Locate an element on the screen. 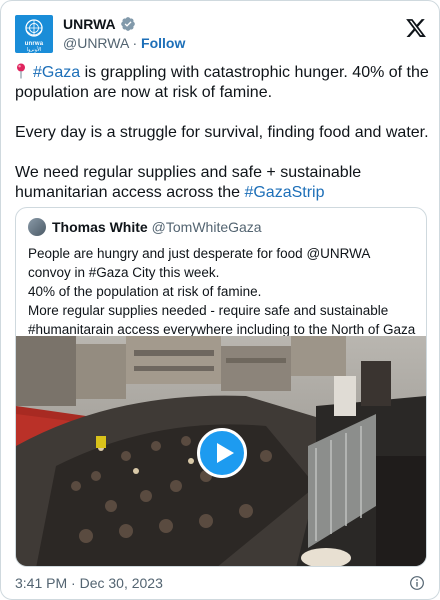  play-button is located at coordinates (222, 453).